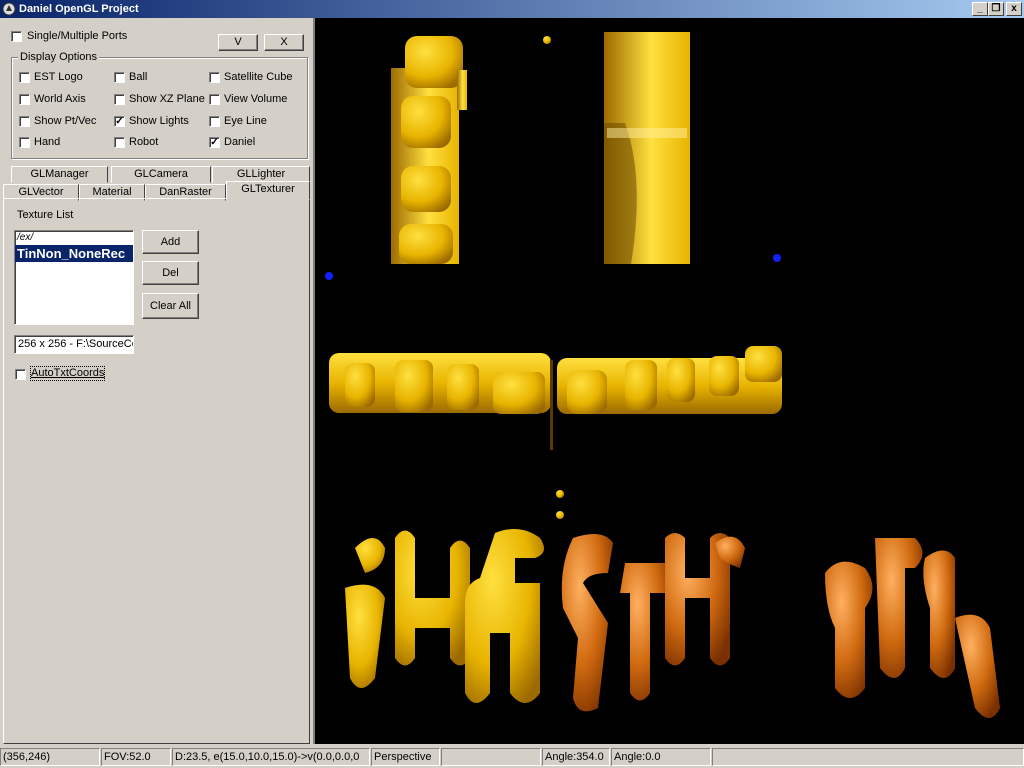  I want to click on tab-gltexturer: GLTexturer, so click(268, 190).